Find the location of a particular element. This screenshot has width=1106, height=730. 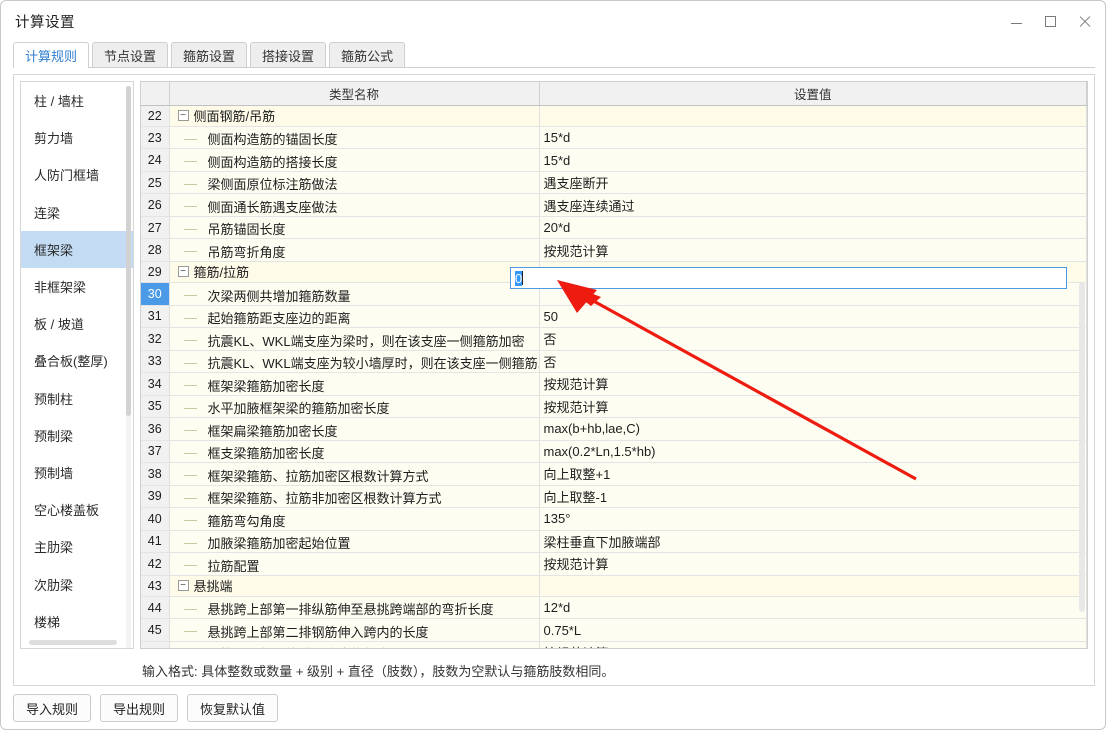

table-row: 42 拉筋配置 按规范计算 is located at coordinates (614, 564).